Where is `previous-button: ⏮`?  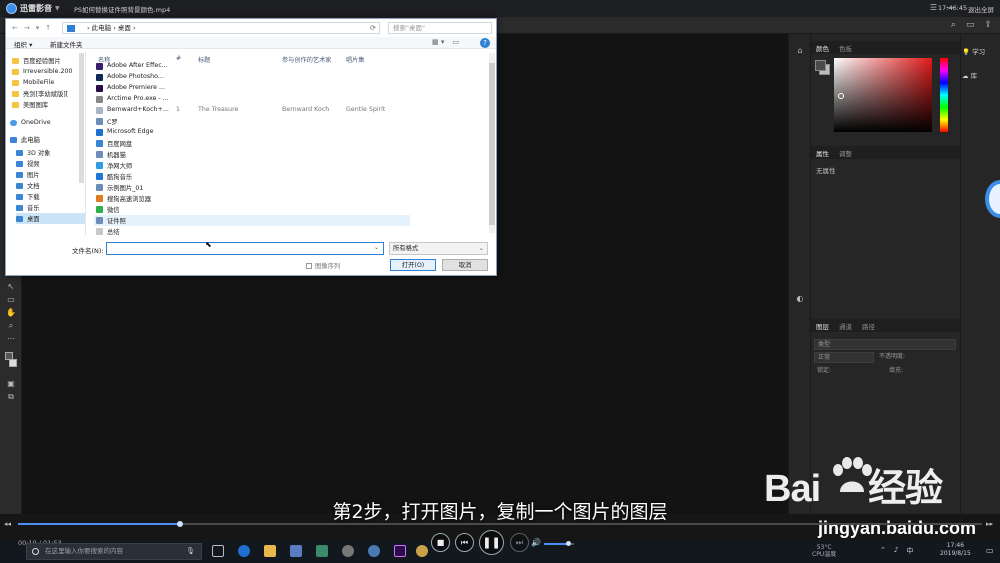 previous-button: ⏮ is located at coordinates (464, 542).